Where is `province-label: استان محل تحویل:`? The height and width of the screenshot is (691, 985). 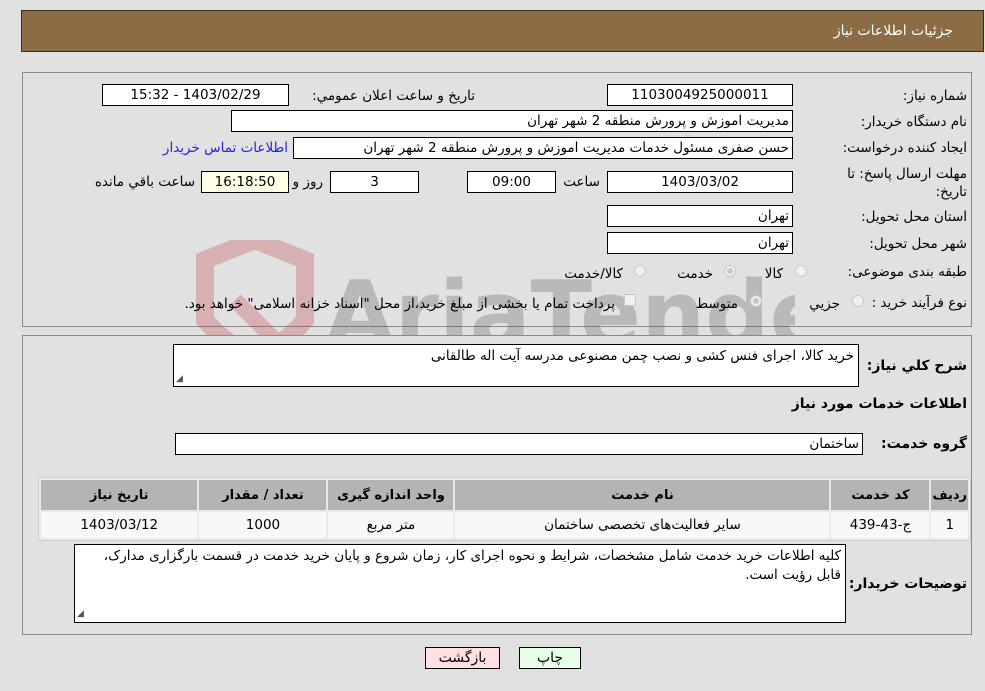
province-label: استان محل تحویل: is located at coordinates (914, 217).